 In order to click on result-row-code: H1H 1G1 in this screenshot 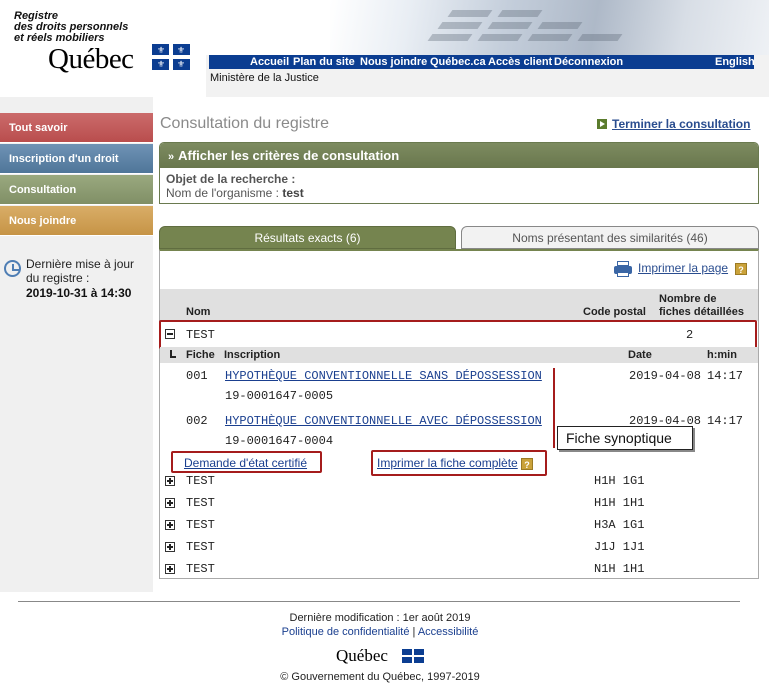, I will do `click(619, 481)`.